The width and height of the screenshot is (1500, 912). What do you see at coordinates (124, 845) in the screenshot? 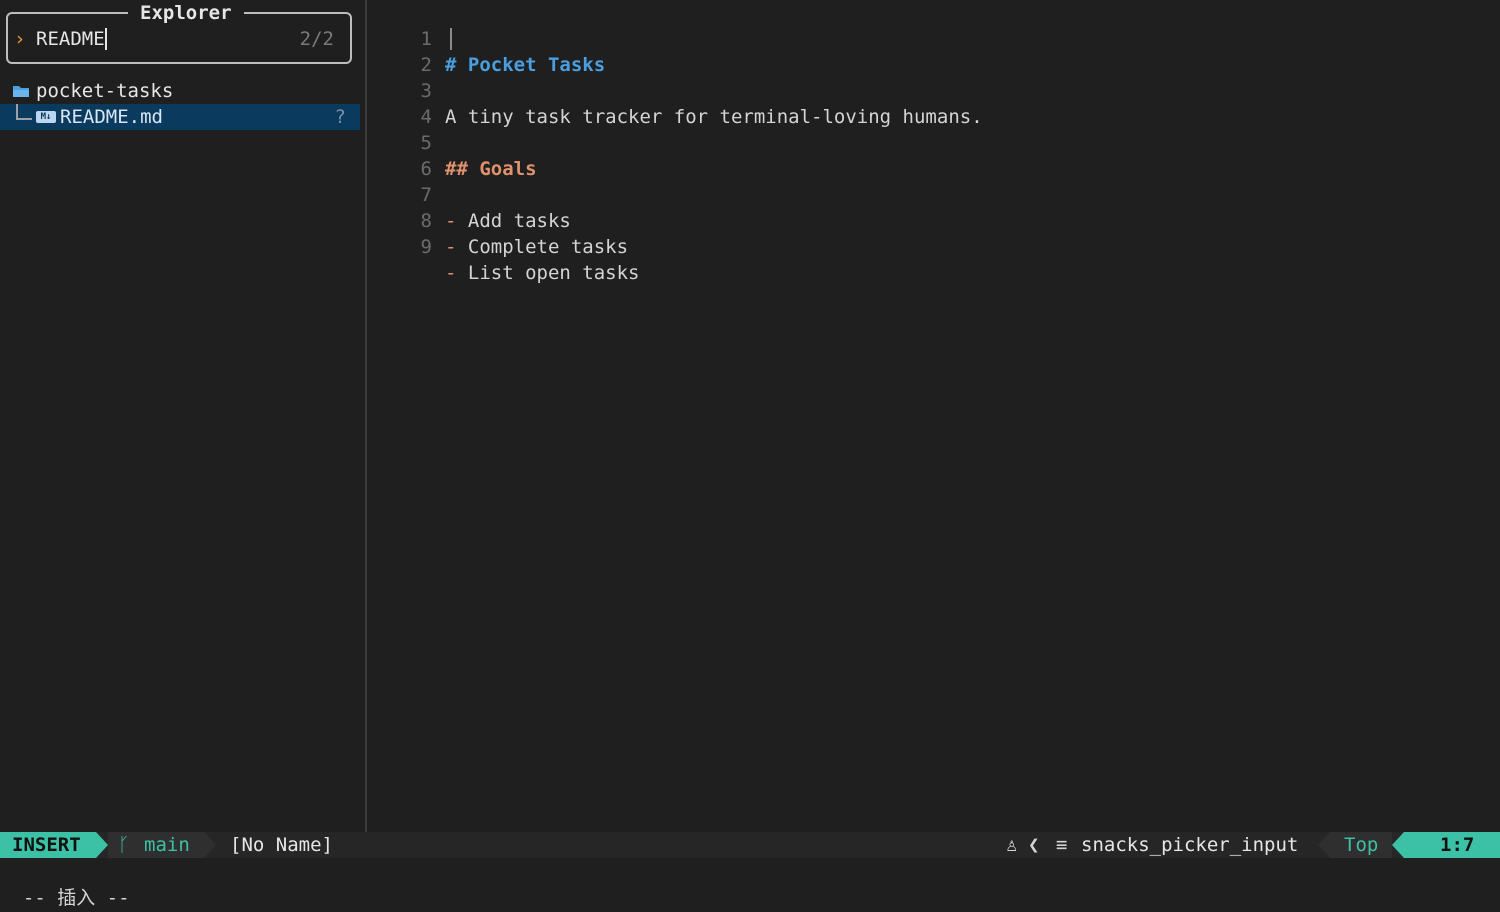
I see `git-branch-icon: ᚴ` at bounding box center [124, 845].